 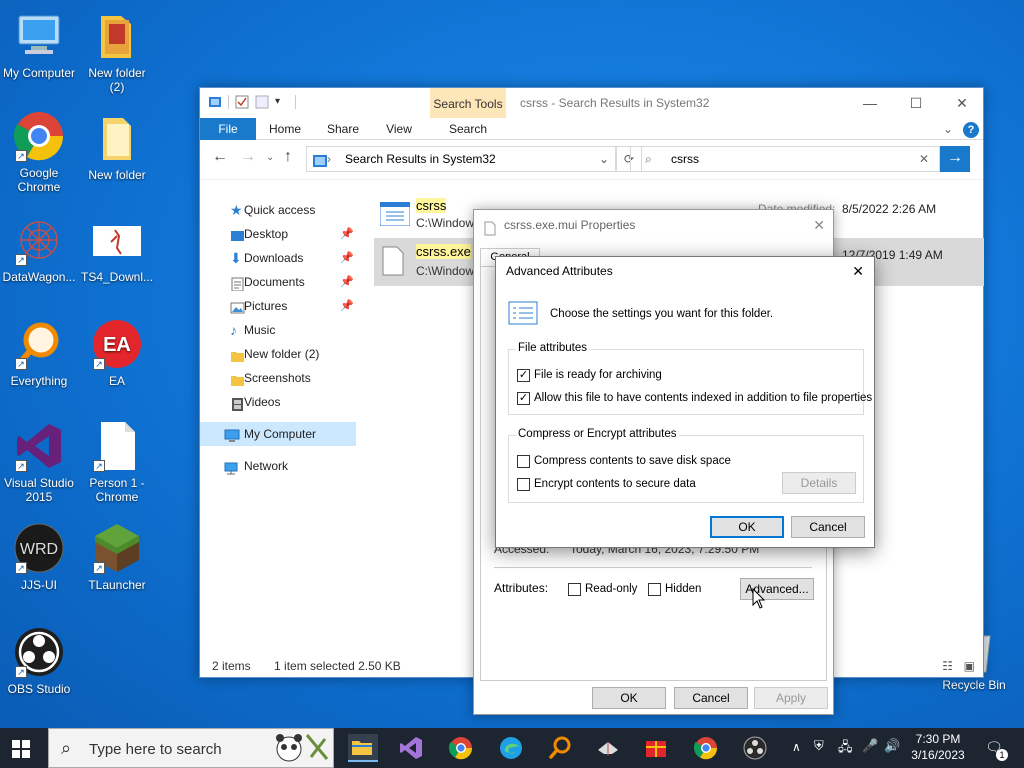 What do you see at coordinates (674, 589) in the screenshot?
I see `hidden-checkbox: Hidden` at bounding box center [674, 589].